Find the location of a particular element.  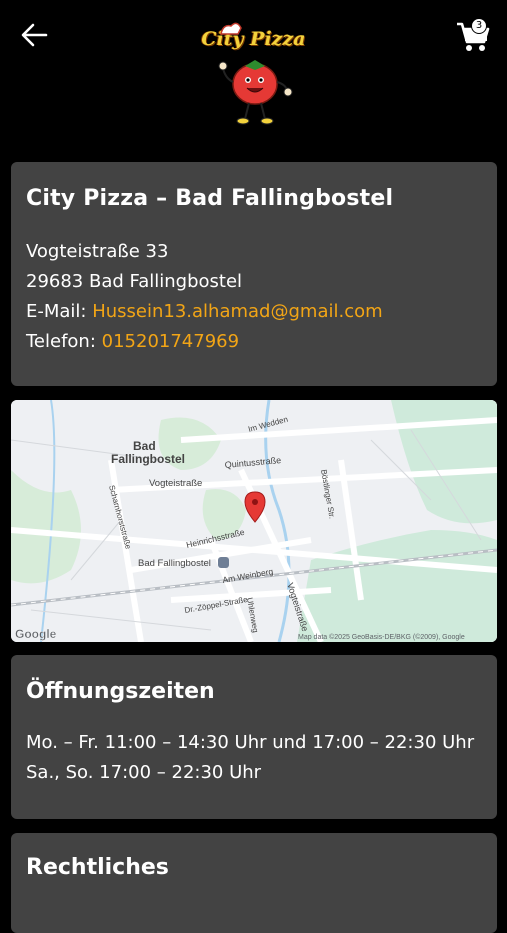

map-label-town-1: Bad is located at coordinates (144, 446).